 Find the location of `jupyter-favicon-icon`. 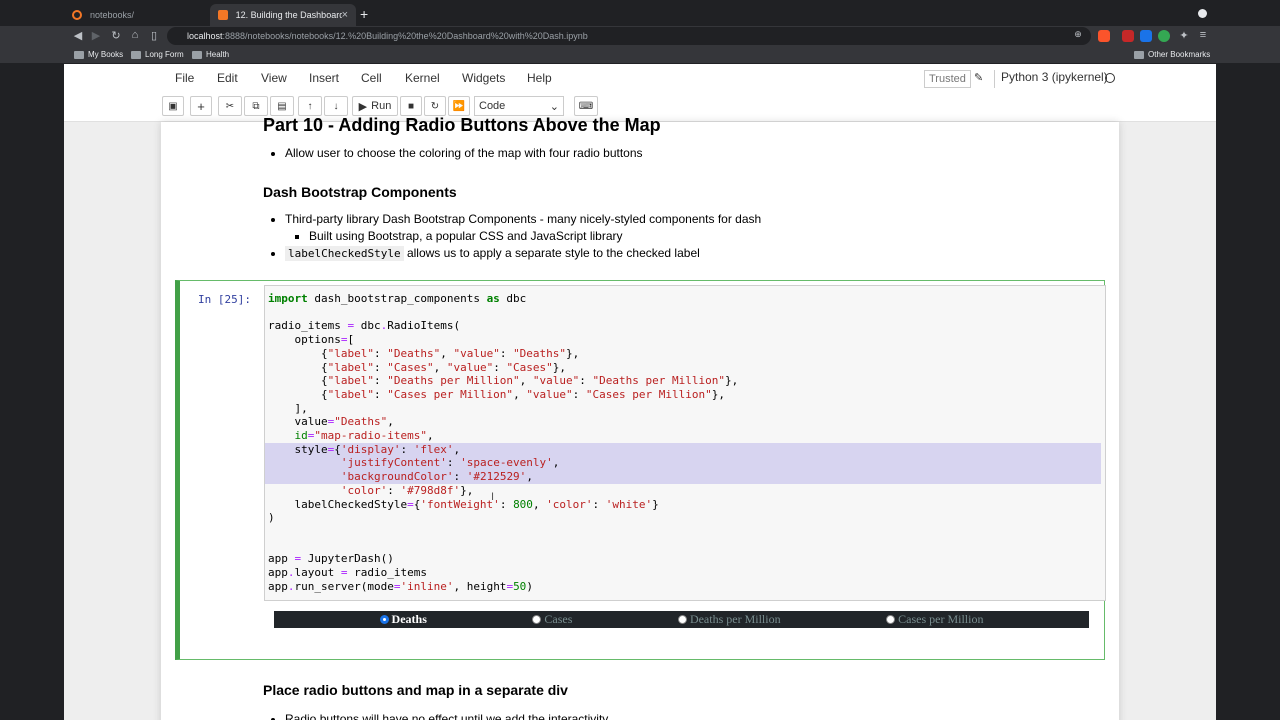

jupyter-favicon-icon is located at coordinates (77, 15).